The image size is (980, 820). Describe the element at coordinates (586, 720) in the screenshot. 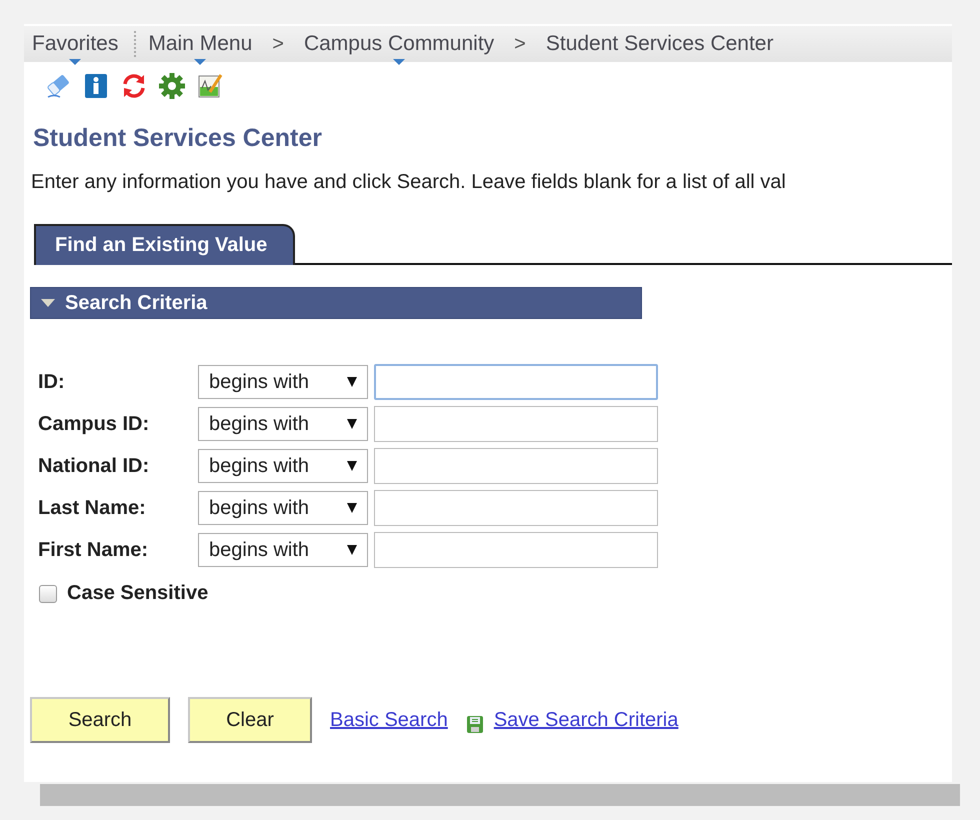

I see `save-search-link: Save Search Criteria` at that location.